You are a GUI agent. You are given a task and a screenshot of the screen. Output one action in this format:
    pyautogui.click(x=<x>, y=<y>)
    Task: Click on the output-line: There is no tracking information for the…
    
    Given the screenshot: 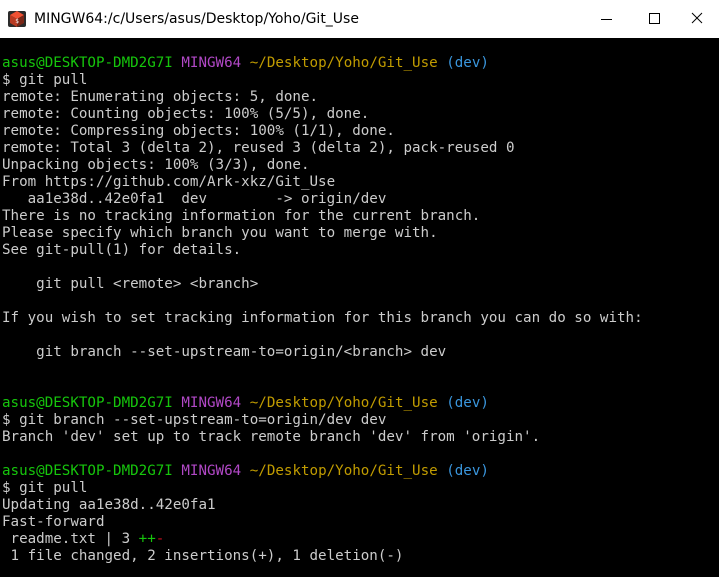 What is the action you would take?
    pyautogui.click(x=241, y=216)
    